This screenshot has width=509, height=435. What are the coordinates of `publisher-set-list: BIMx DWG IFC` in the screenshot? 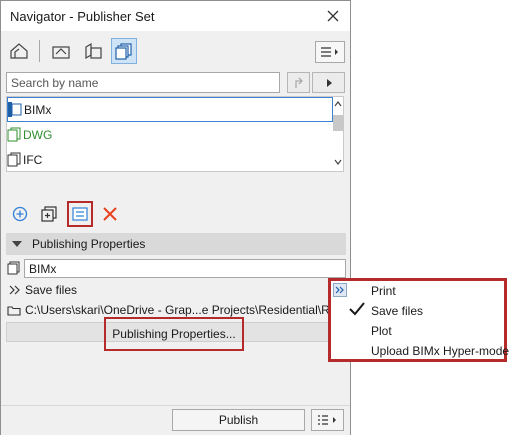 It's located at (175, 134).